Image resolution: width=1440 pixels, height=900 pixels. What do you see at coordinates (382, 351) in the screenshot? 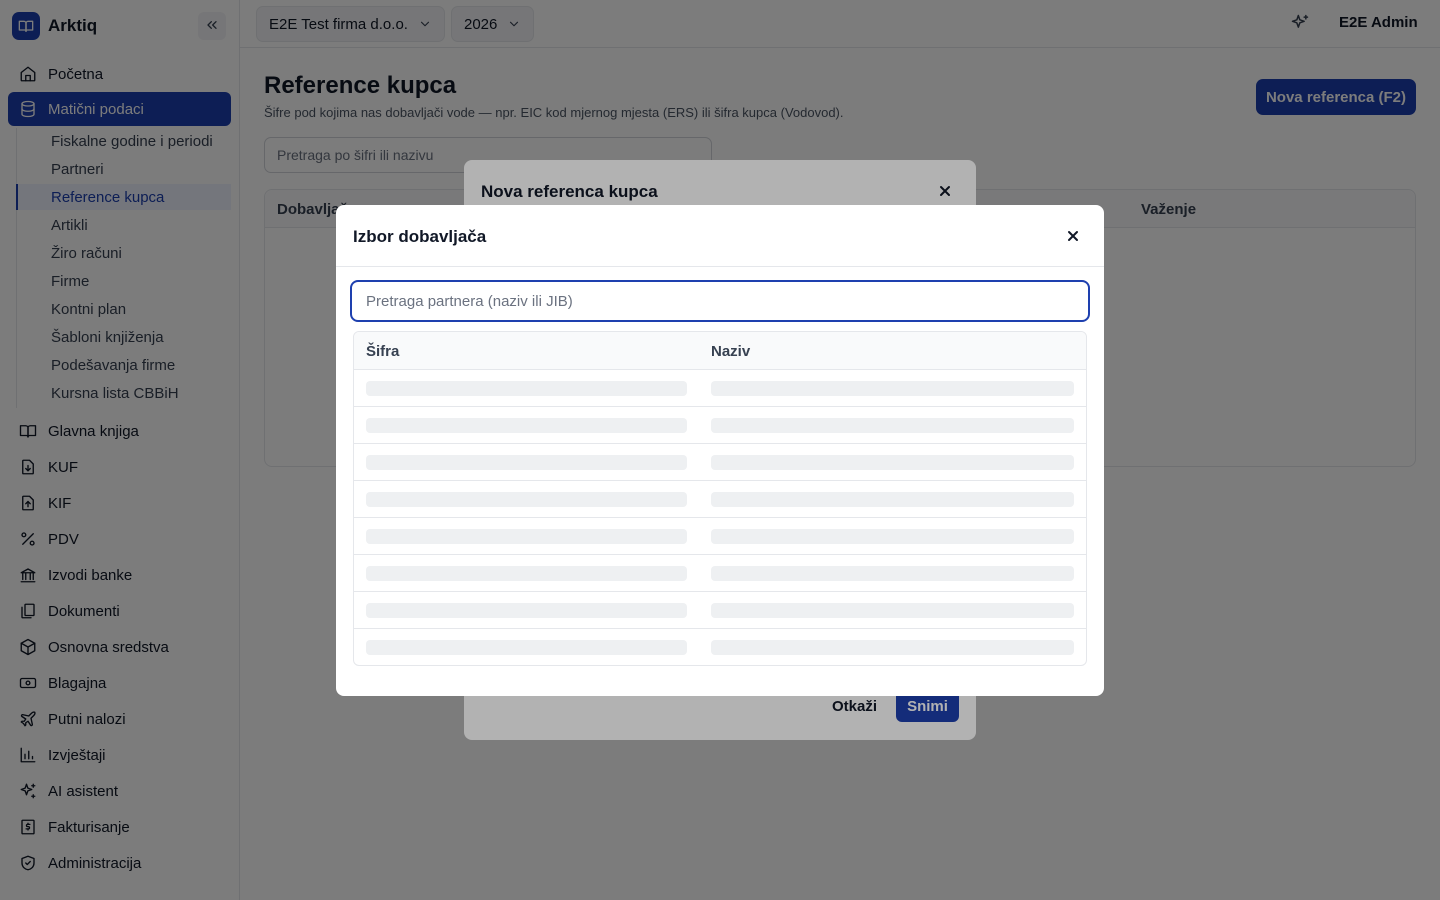
I see `column-header-sifra: Šifra` at bounding box center [382, 351].